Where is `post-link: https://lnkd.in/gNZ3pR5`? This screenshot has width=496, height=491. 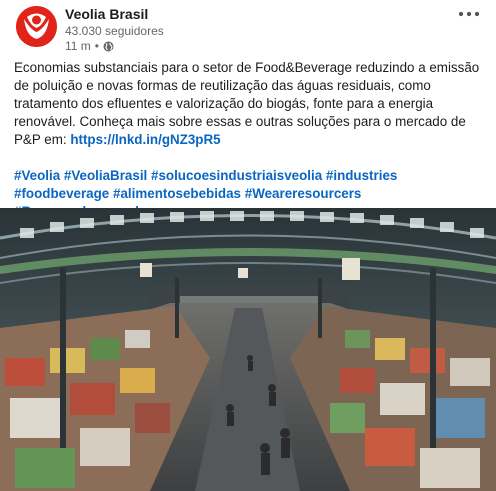
post-link: https://lnkd.in/gNZ3pR5 is located at coordinates (145, 139).